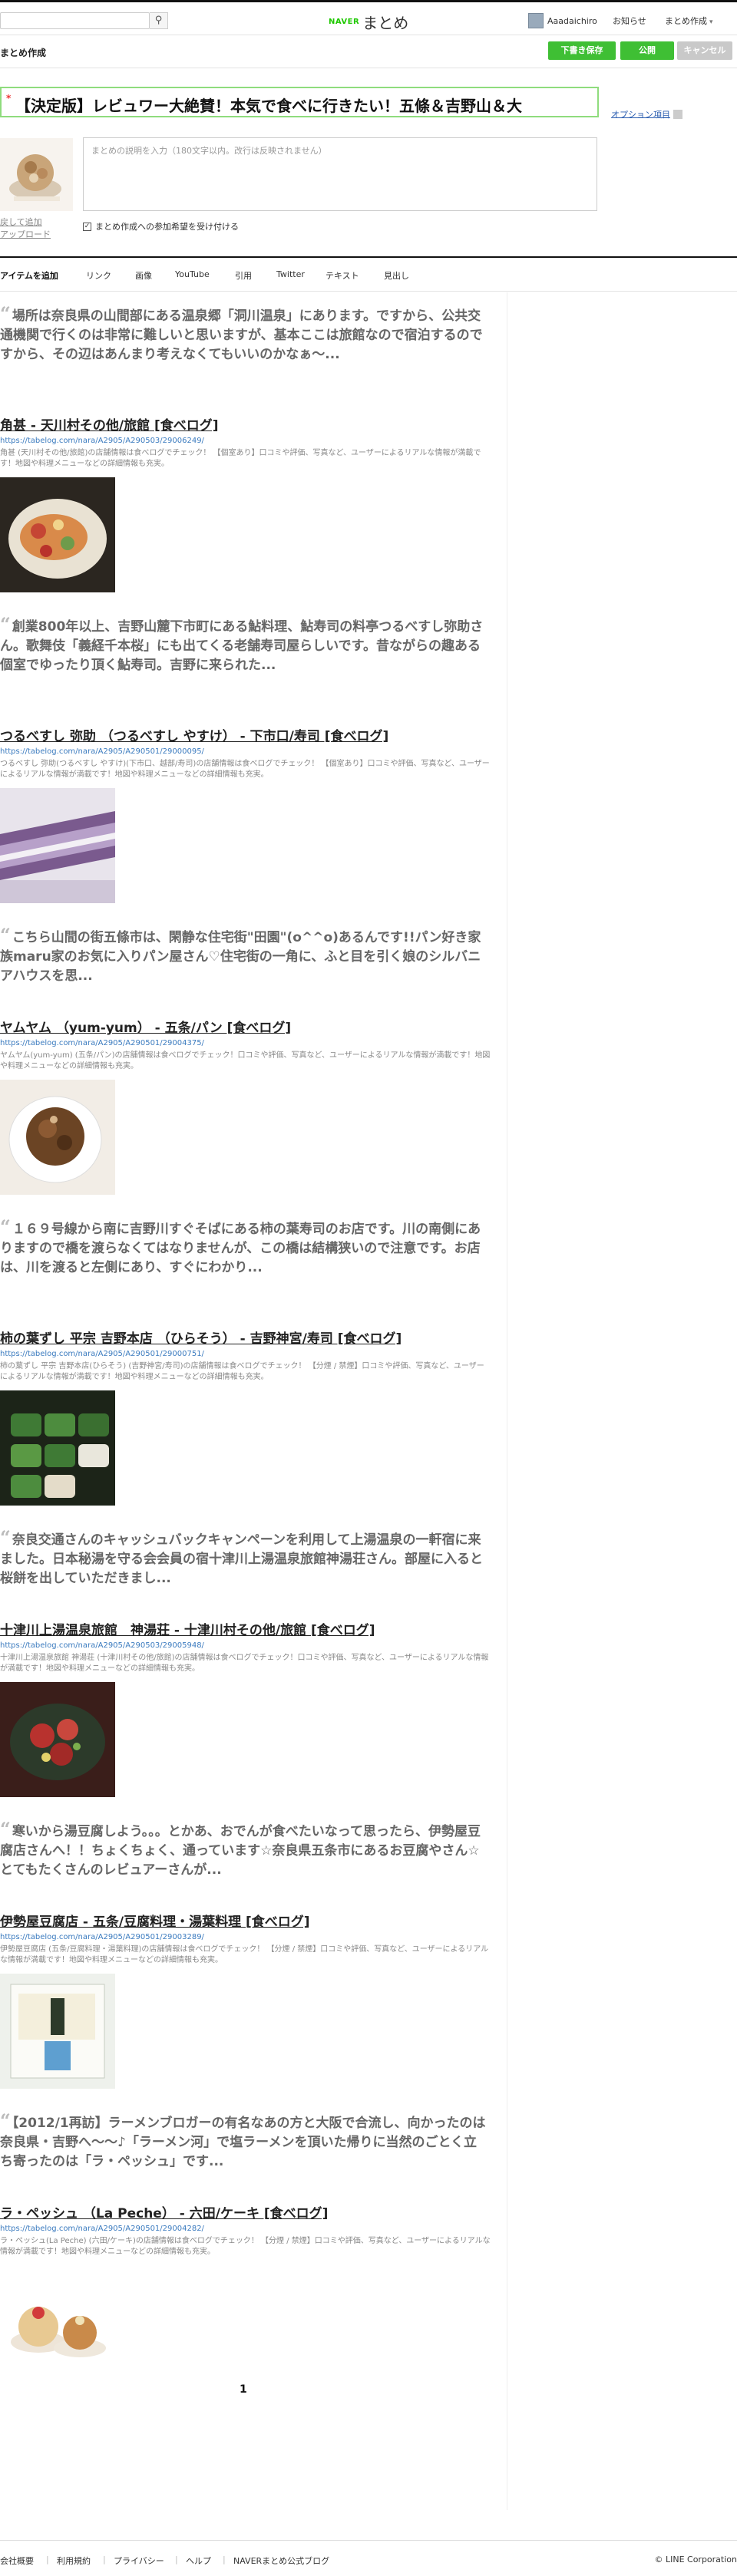 Image resolution: width=737 pixels, height=2576 pixels. What do you see at coordinates (385, 23) in the screenshot?
I see `logo-name: まとめ` at bounding box center [385, 23].